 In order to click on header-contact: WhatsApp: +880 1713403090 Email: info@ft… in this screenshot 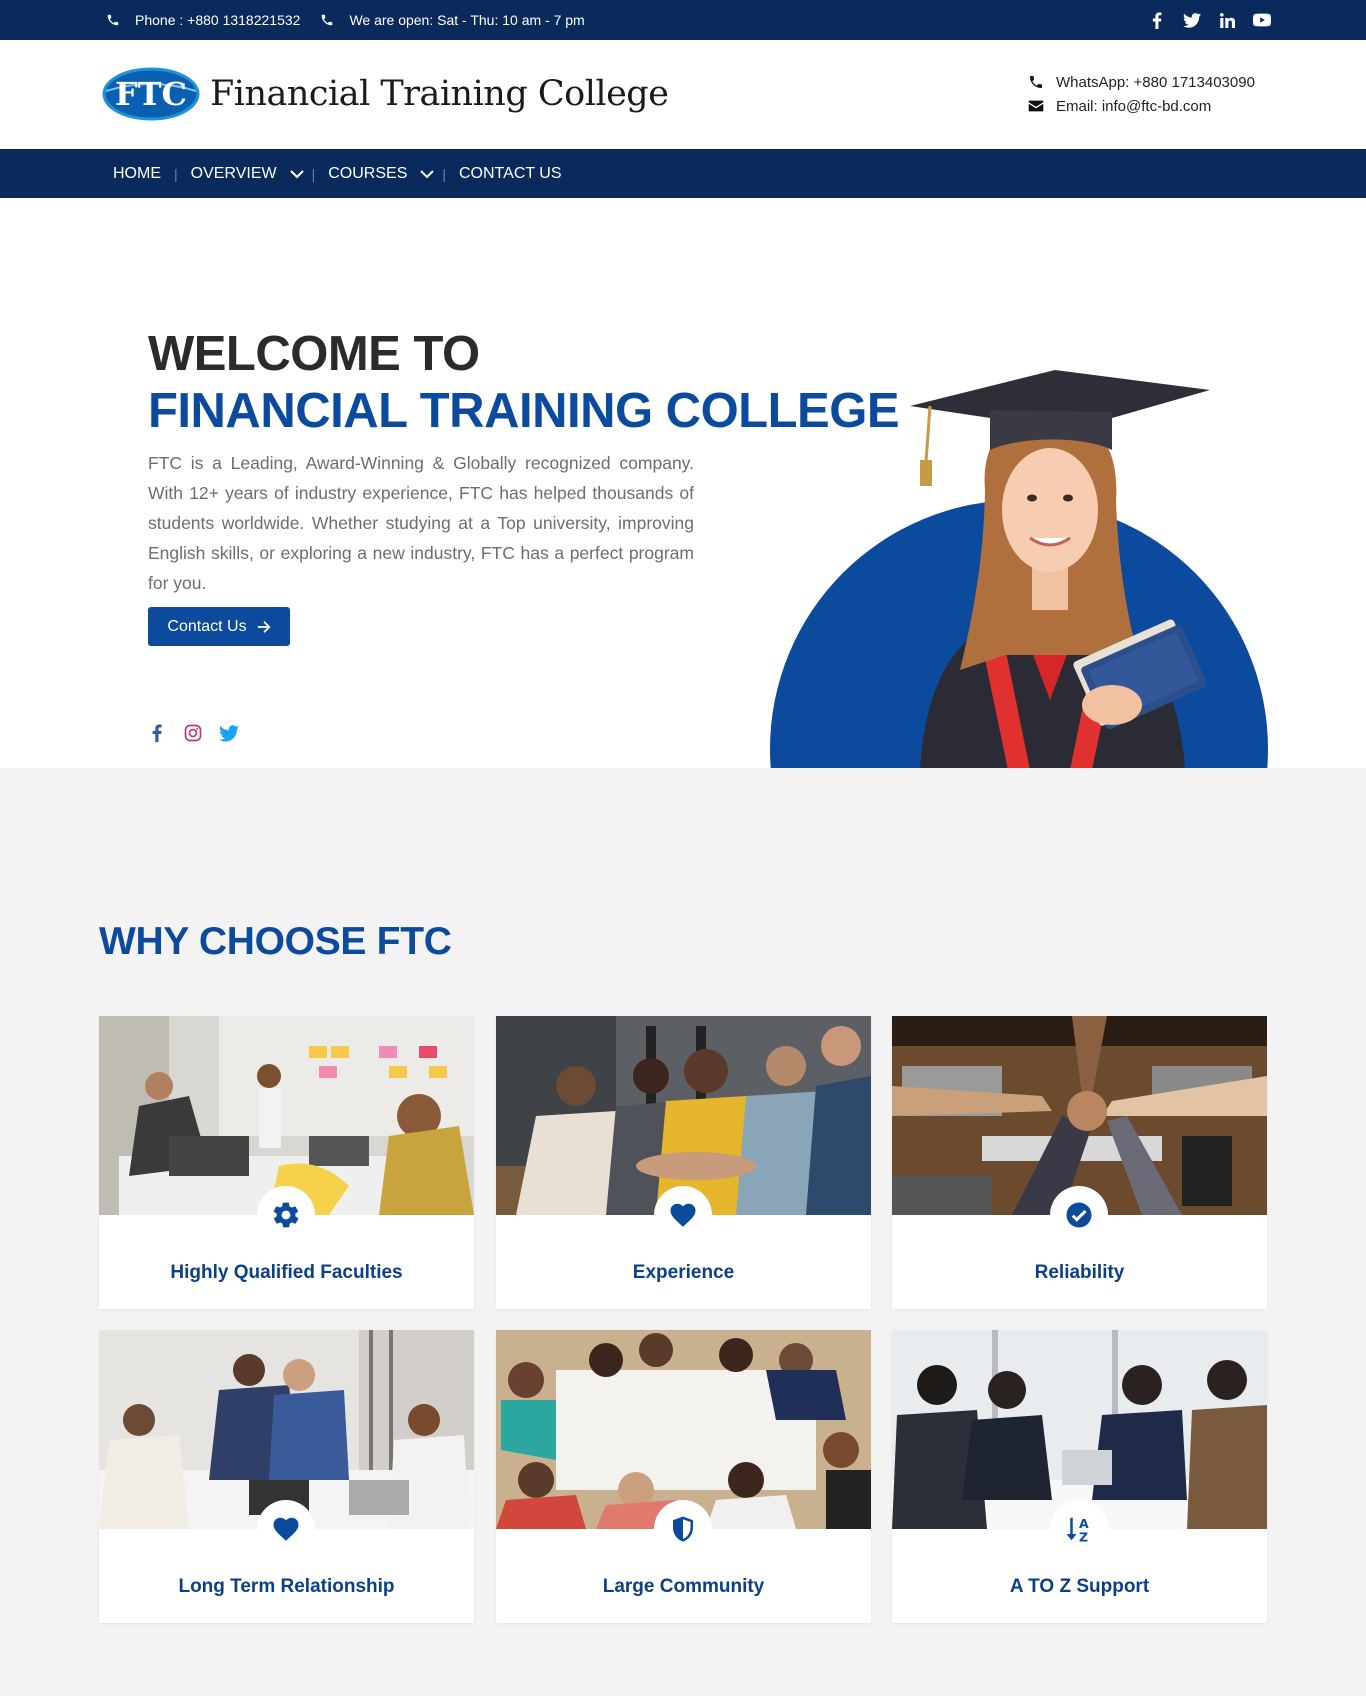, I will do `click(1141, 94)`.